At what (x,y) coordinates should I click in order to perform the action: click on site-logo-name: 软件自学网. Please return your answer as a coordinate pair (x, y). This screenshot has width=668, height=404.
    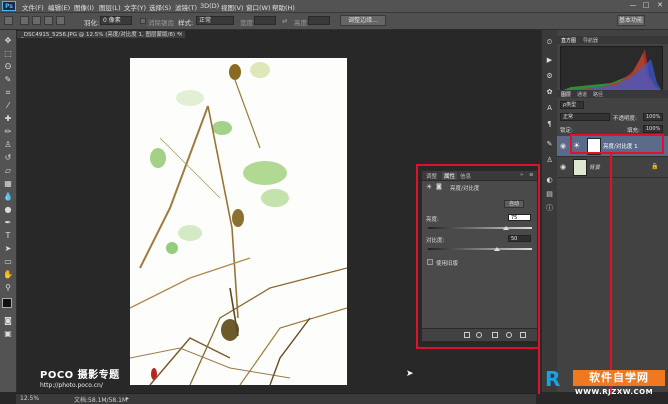
    Looking at the image, I should click on (619, 378).